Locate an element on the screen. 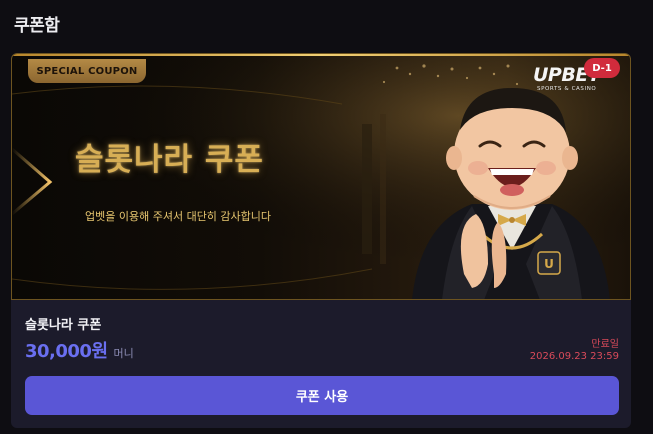 Image resolution: width=653 pixels, height=434 pixels. special-coupon-tag: SPECIAL COUPON is located at coordinates (87, 71).